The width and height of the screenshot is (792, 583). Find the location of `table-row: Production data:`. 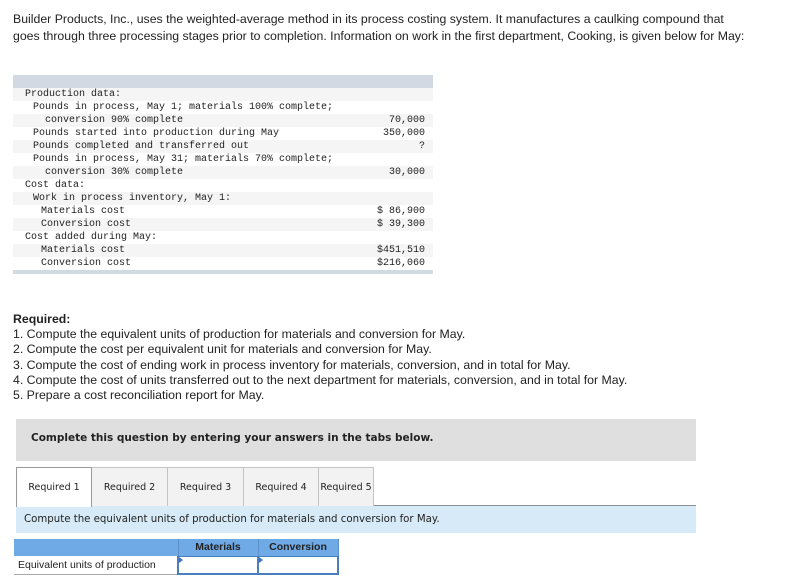

table-row: Production data: is located at coordinates (223, 94).